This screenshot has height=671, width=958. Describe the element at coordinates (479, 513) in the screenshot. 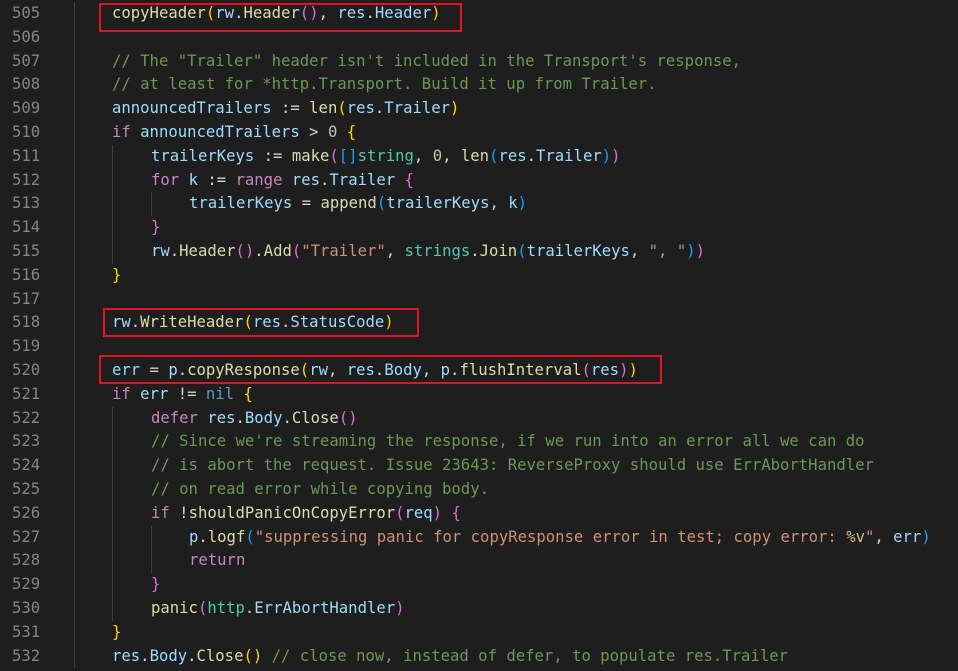

I see `code-line: 526 if !shouldPanicOnCopyError(req) {` at that location.